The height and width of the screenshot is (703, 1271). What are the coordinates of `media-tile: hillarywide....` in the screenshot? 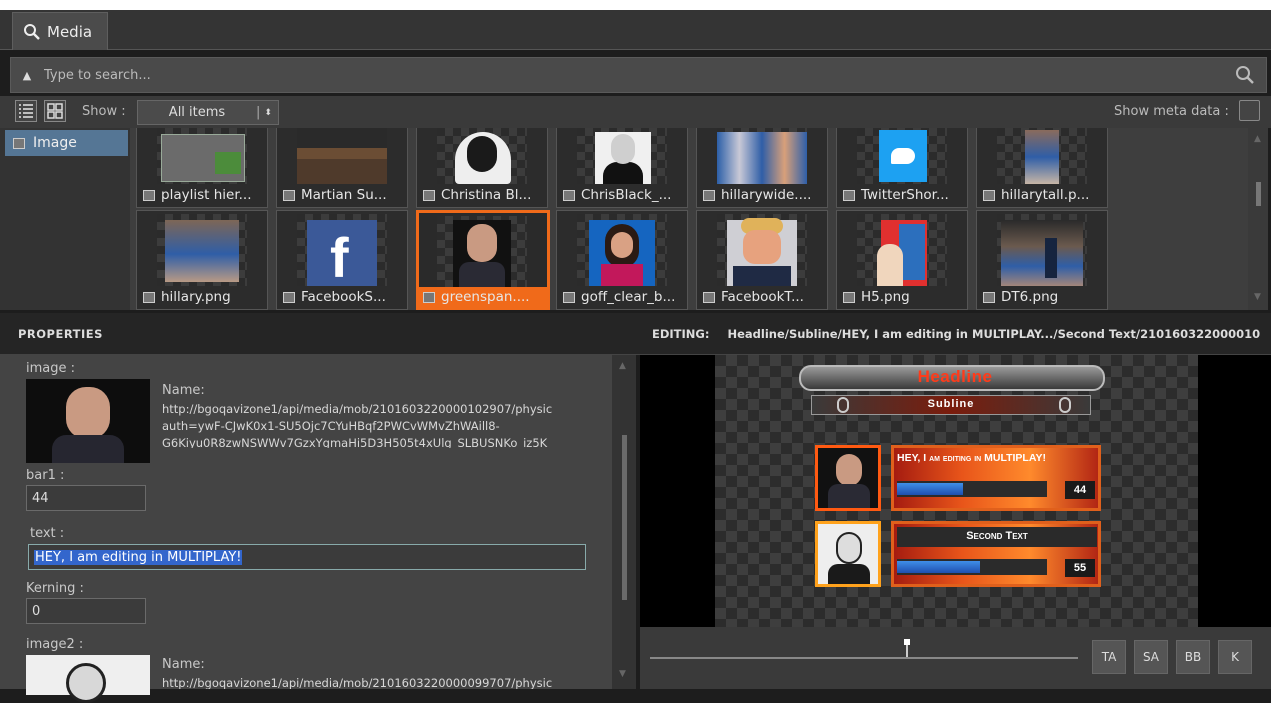 It's located at (762, 168).